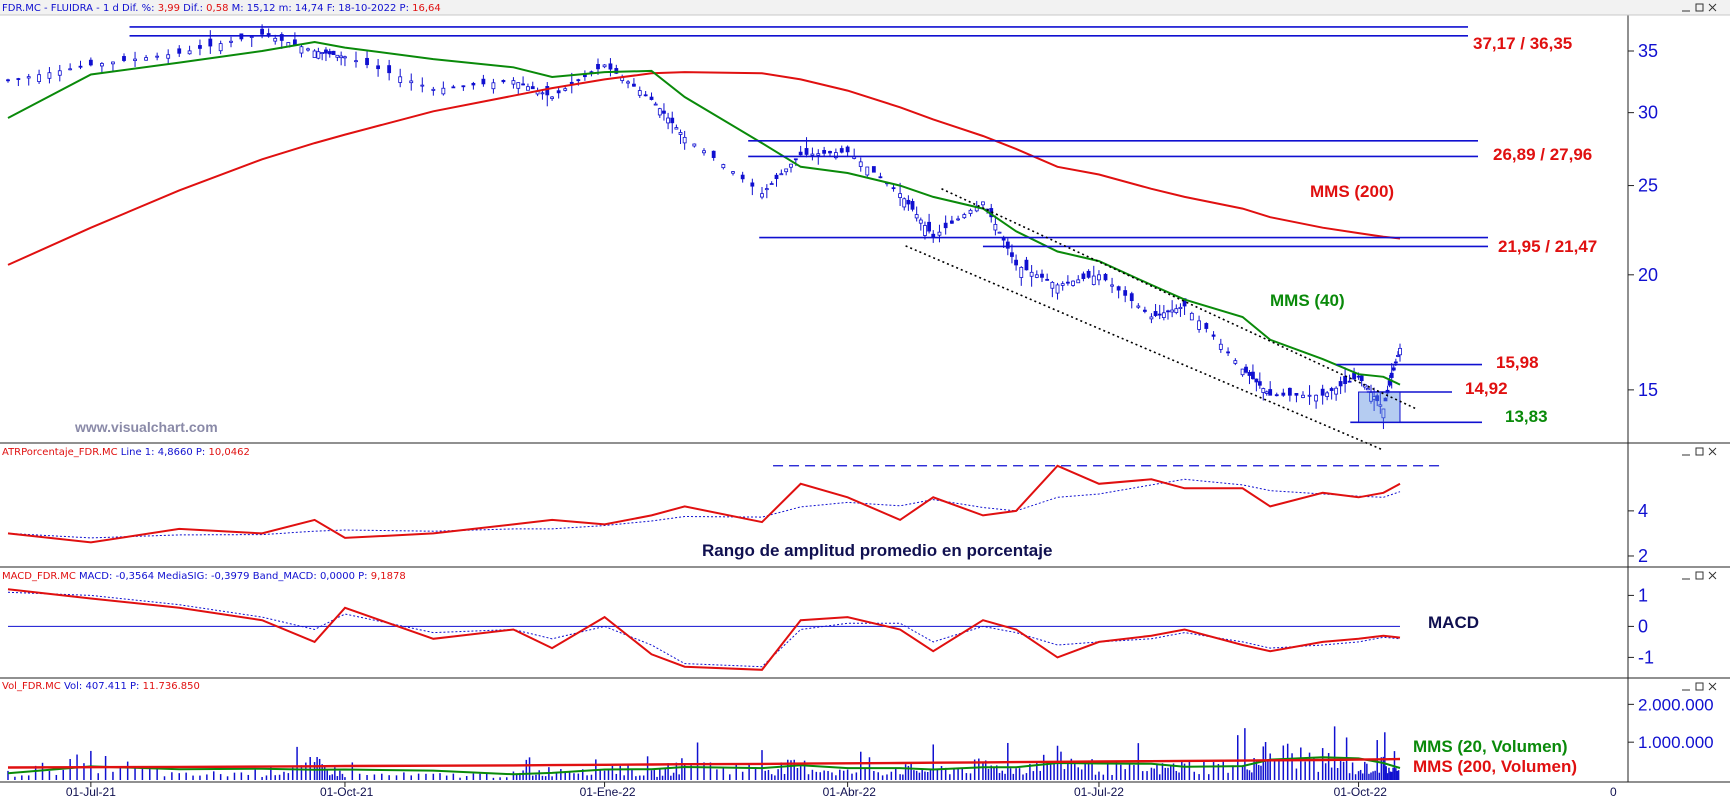 This screenshot has height=799, width=1730. Describe the element at coordinates (367, 8) in the screenshot. I see `header-date-value: 18-10-2022` at that location.